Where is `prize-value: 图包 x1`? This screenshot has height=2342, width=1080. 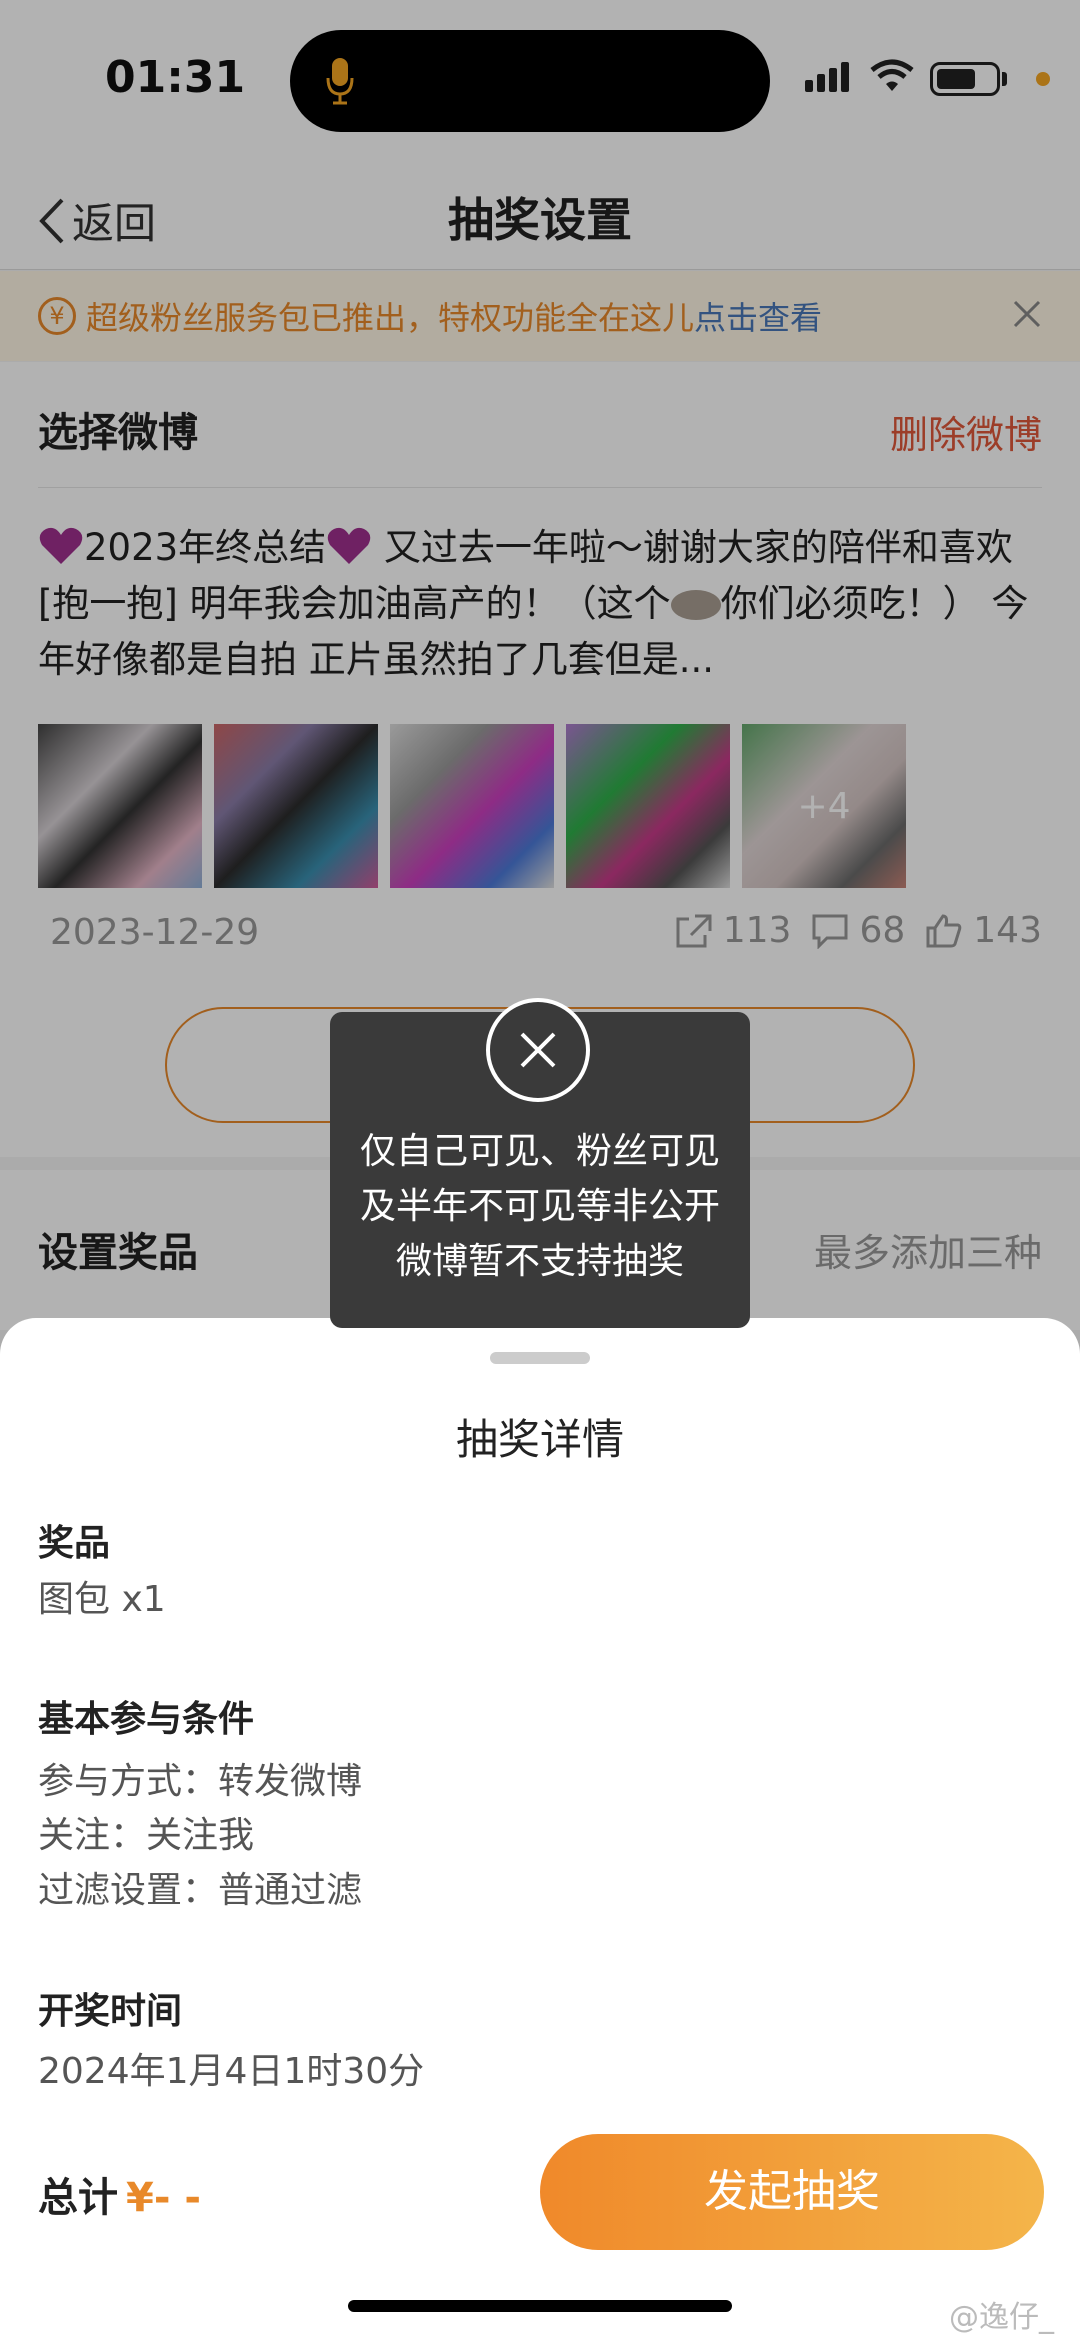
prize-value: 图包 x1 is located at coordinates (102, 1599).